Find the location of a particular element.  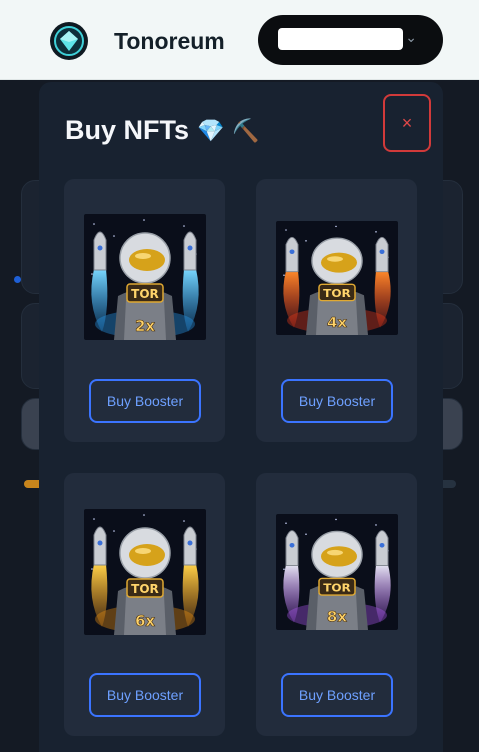

close-button: × is located at coordinates (407, 123).